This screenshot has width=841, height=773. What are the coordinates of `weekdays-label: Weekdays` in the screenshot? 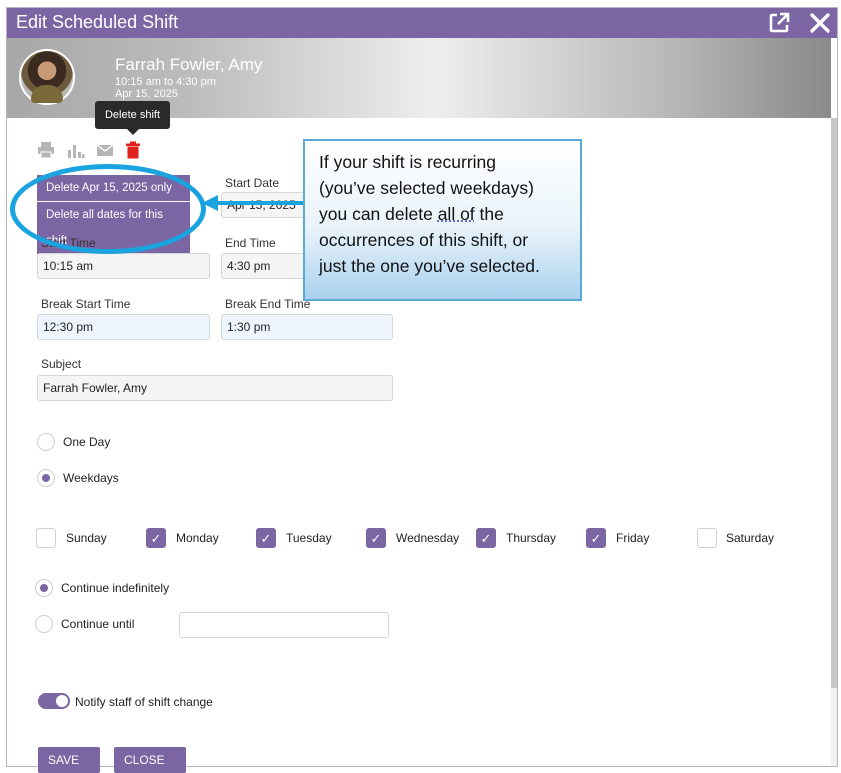 It's located at (91, 478).